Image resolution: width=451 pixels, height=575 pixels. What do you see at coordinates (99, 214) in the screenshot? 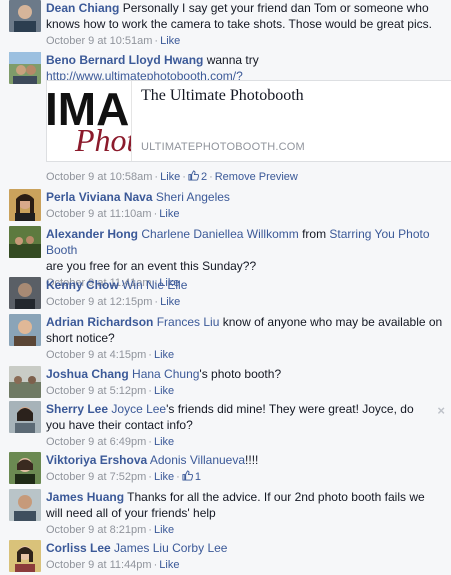
I see `comment-time: October 9 at 11:10am` at bounding box center [99, 214].